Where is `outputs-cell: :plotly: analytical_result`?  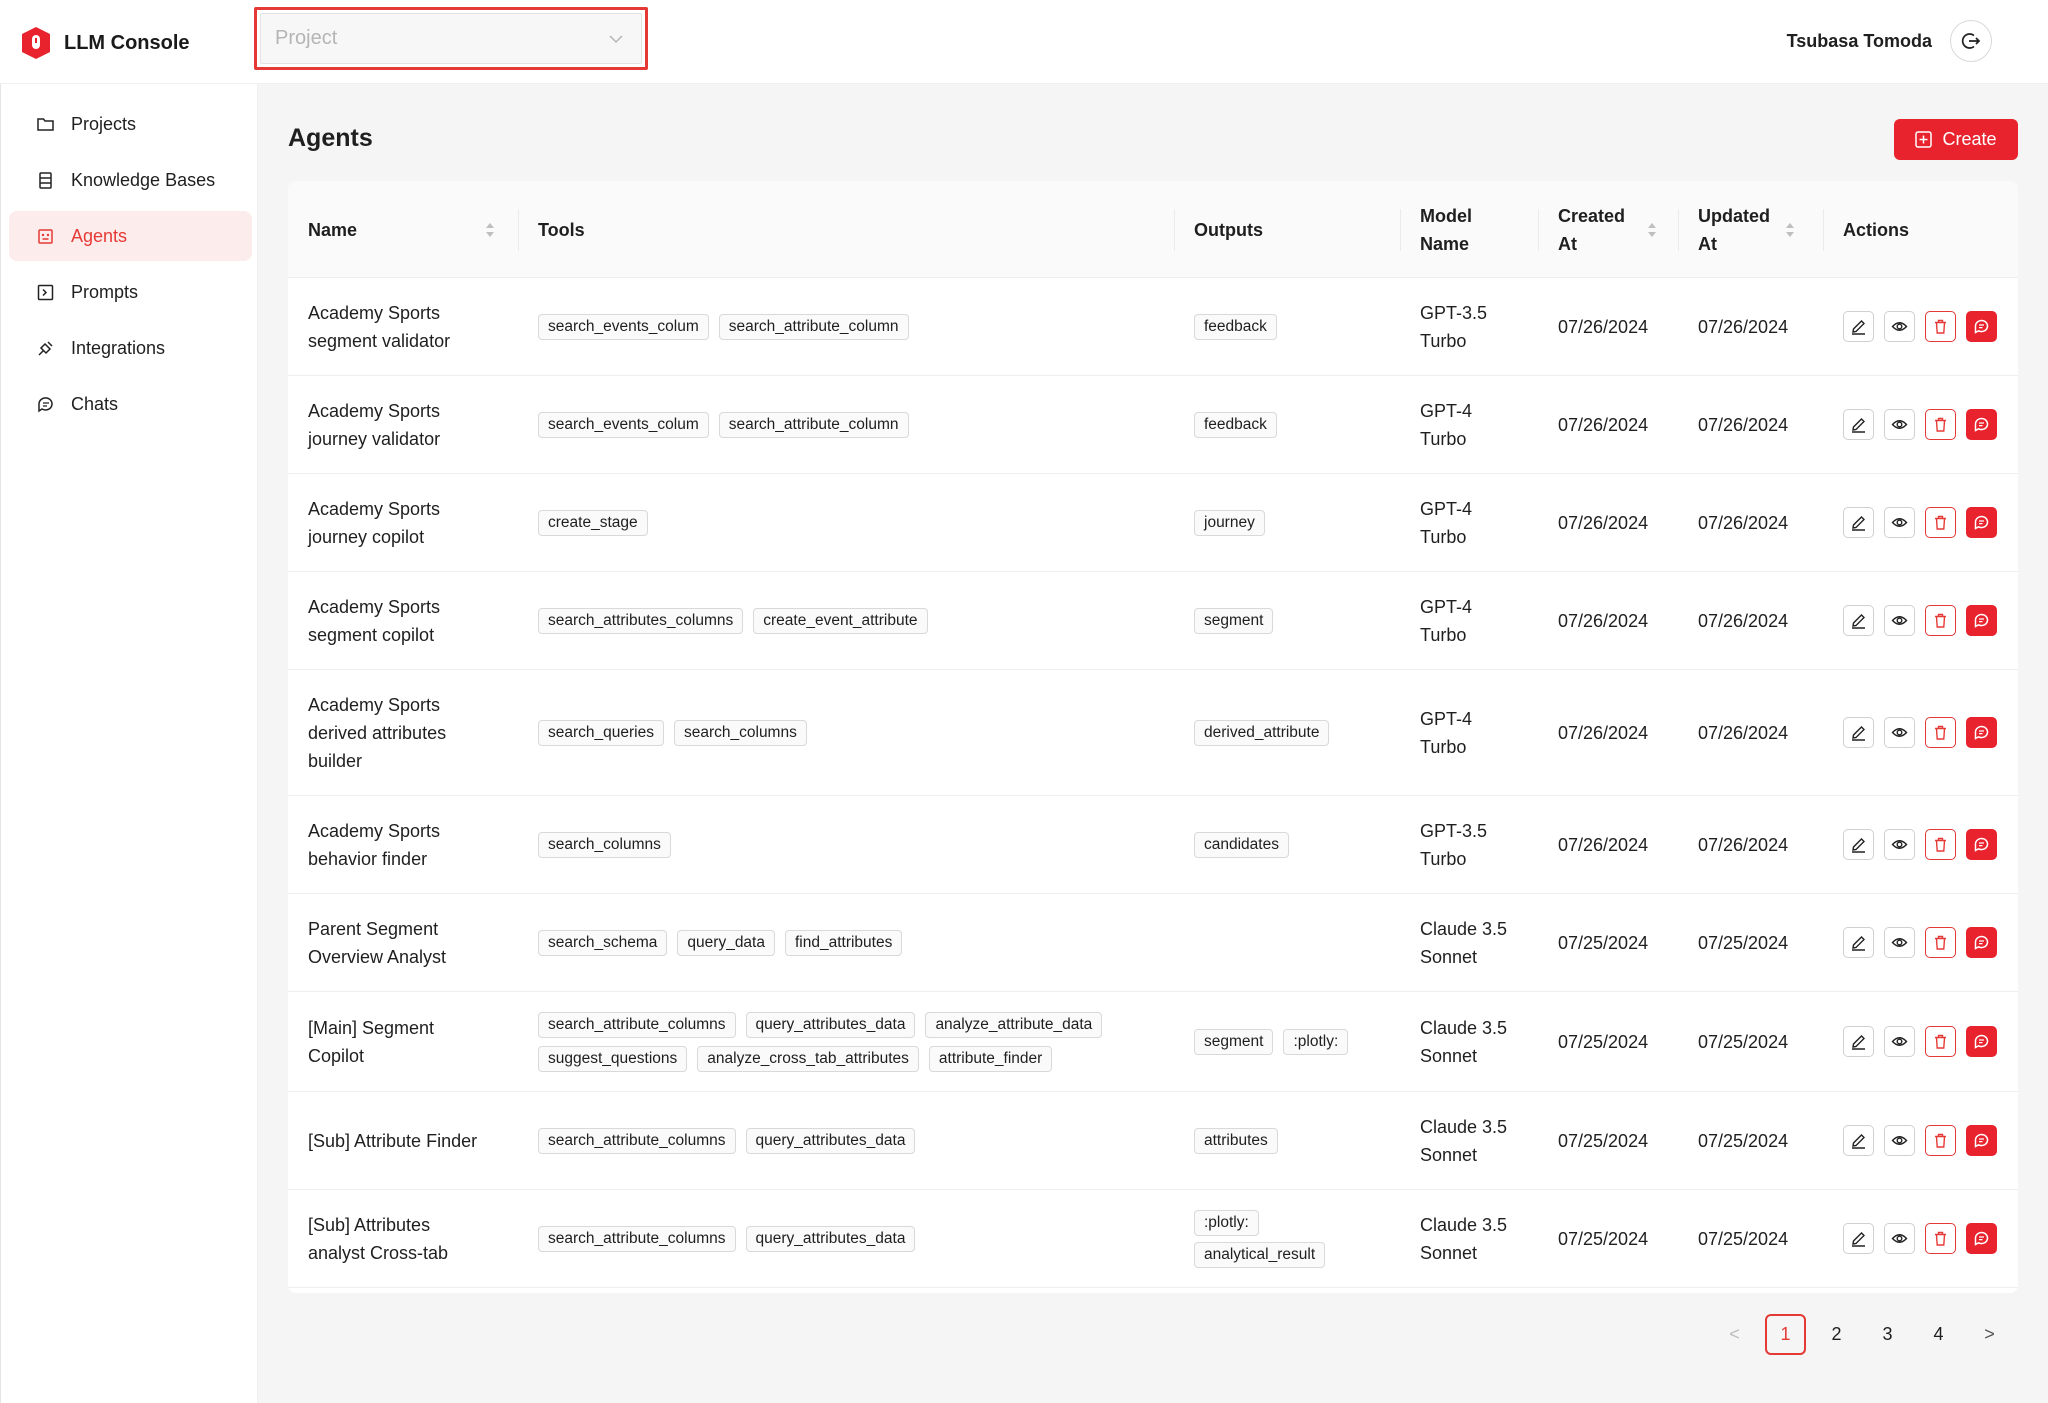 outputs-cell: :plotly: analytical_result is located at coordinates (1294, 1238).